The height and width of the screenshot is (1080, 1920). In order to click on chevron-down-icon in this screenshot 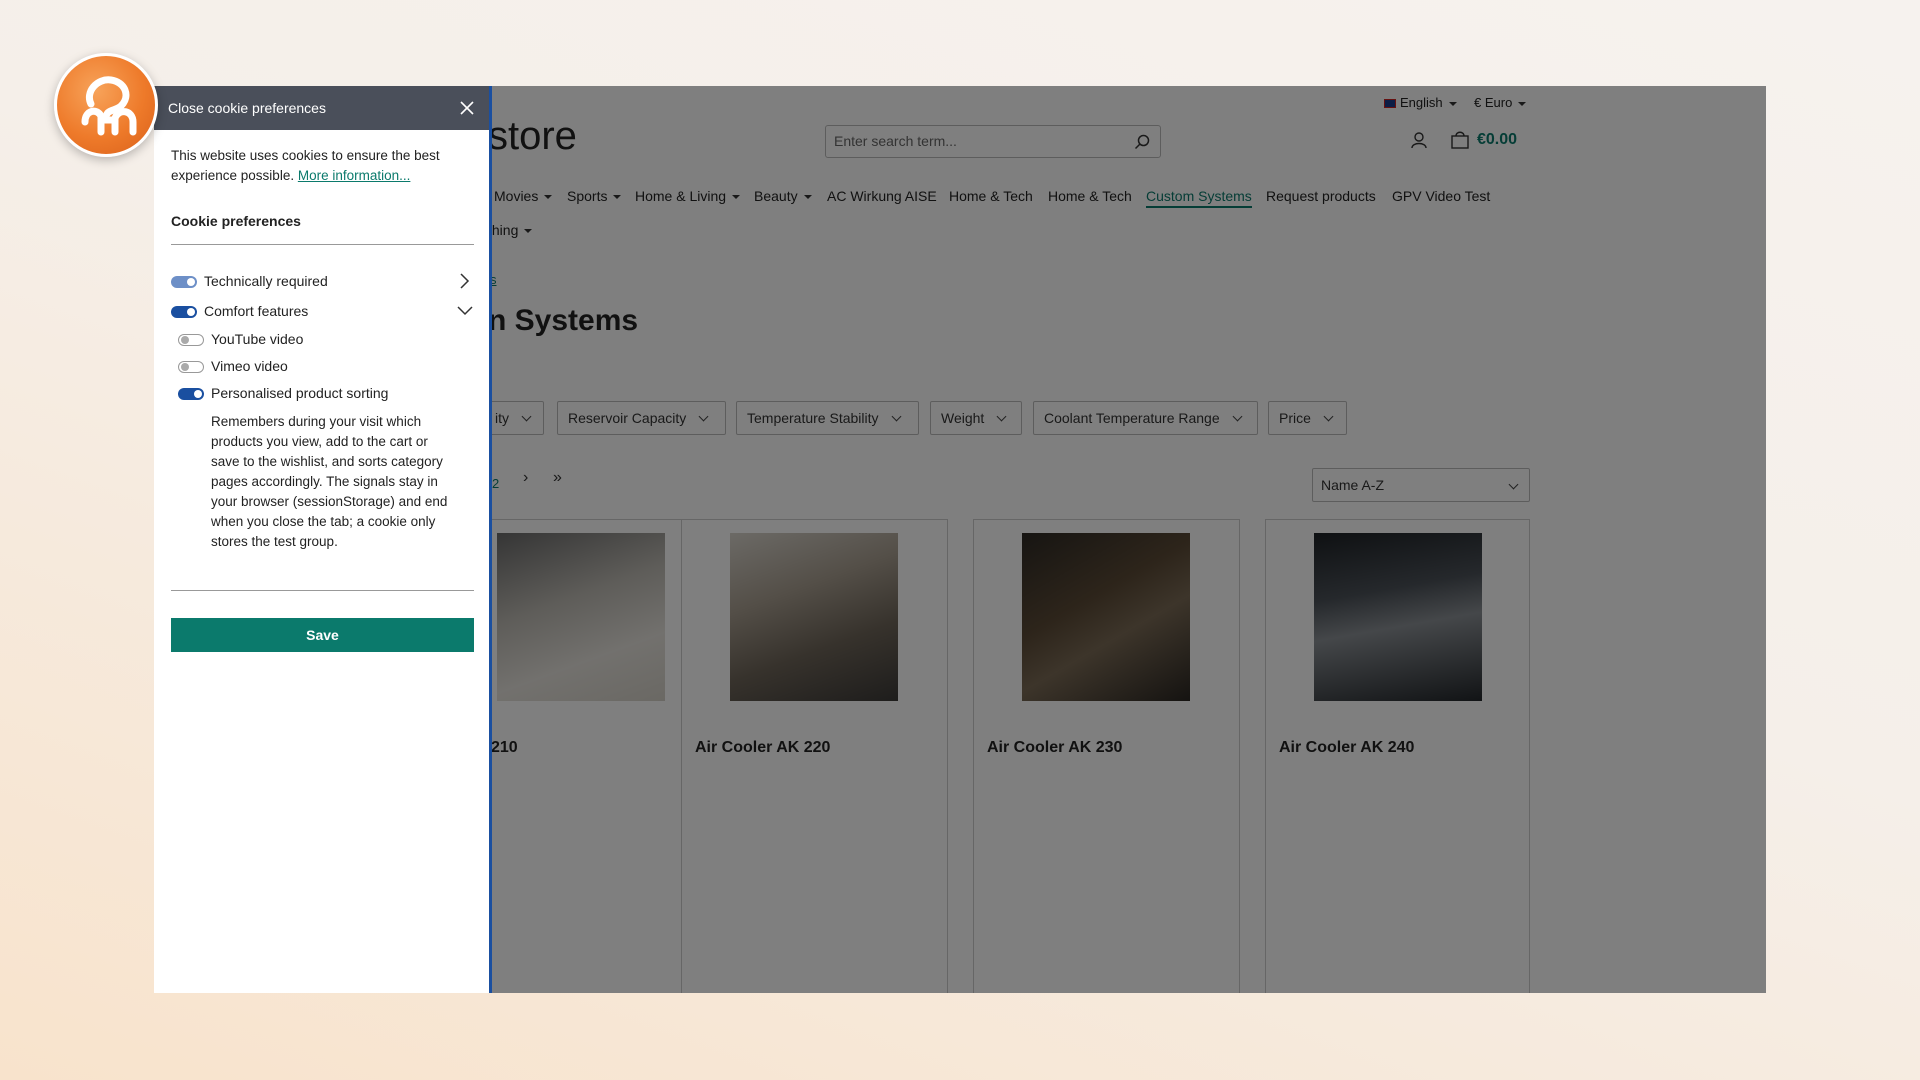, I will do `click(465, 311)`.